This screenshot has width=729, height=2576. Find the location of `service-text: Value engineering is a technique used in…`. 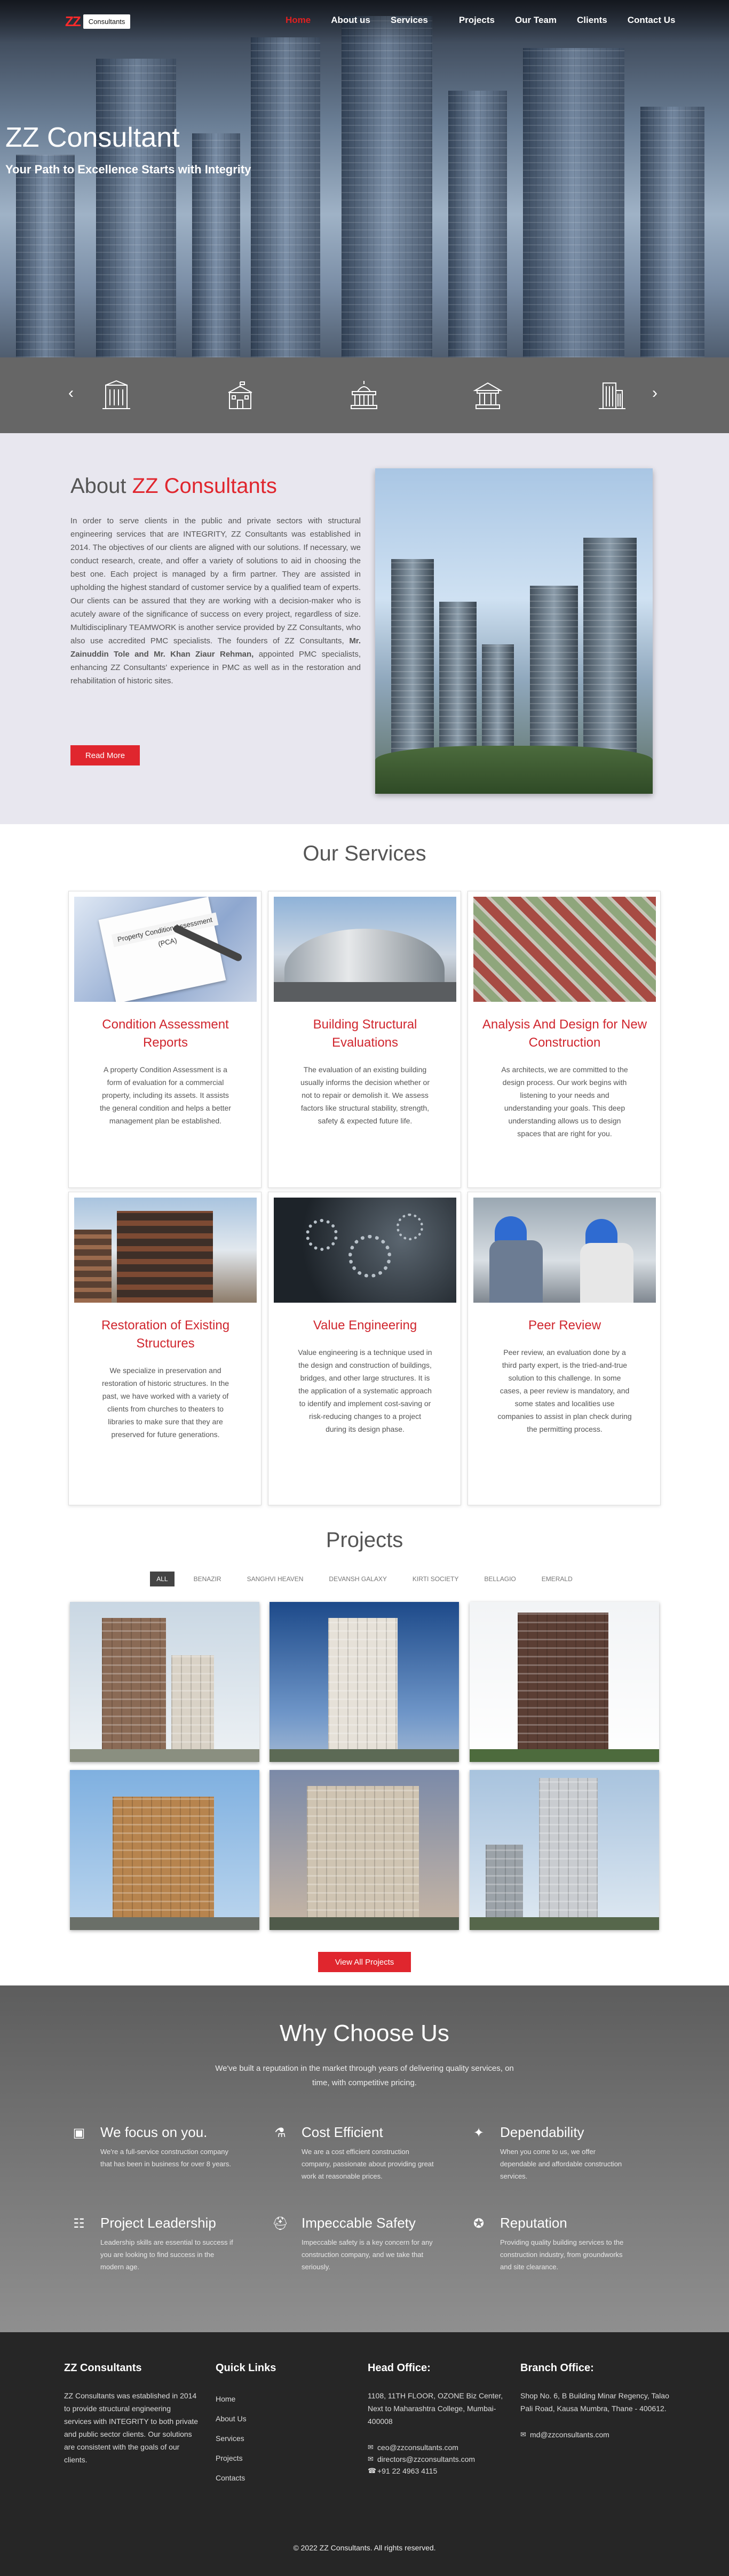

service-text: Value engineering is a technique used in… is located at coordinates (365, 1390).